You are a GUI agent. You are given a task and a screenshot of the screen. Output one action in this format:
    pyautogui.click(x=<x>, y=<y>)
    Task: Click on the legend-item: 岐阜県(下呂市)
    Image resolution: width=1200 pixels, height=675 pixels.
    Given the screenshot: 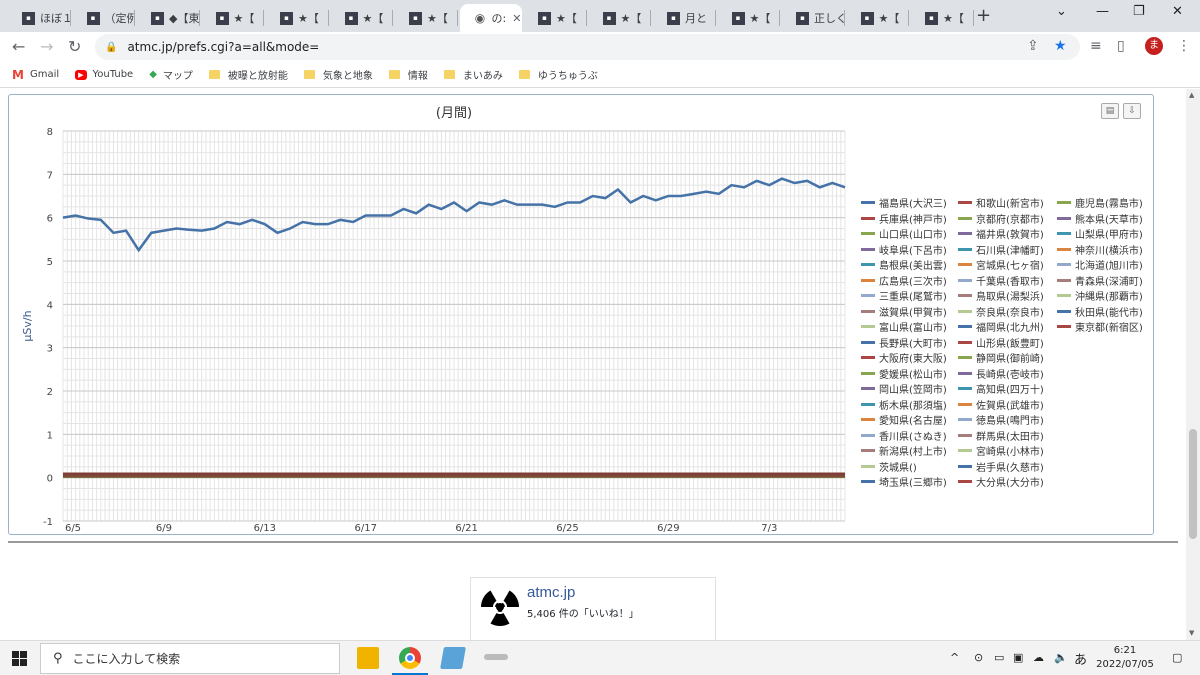 What is the action you would take?
    pyautogui.click(x=904, y=250)
    